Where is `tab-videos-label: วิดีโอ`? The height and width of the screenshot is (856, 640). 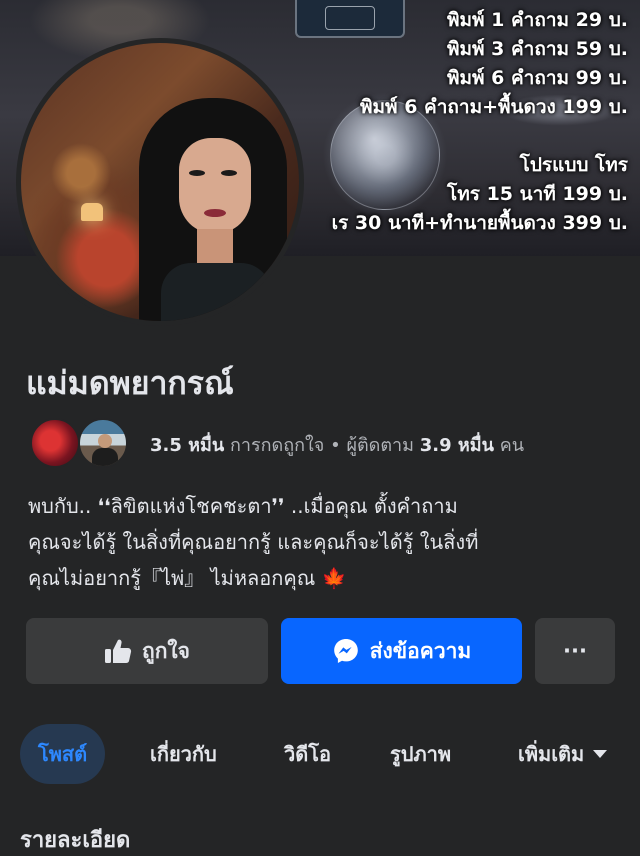
tab-videos-label: วิดีโอ is located at coordinates (307, 754).